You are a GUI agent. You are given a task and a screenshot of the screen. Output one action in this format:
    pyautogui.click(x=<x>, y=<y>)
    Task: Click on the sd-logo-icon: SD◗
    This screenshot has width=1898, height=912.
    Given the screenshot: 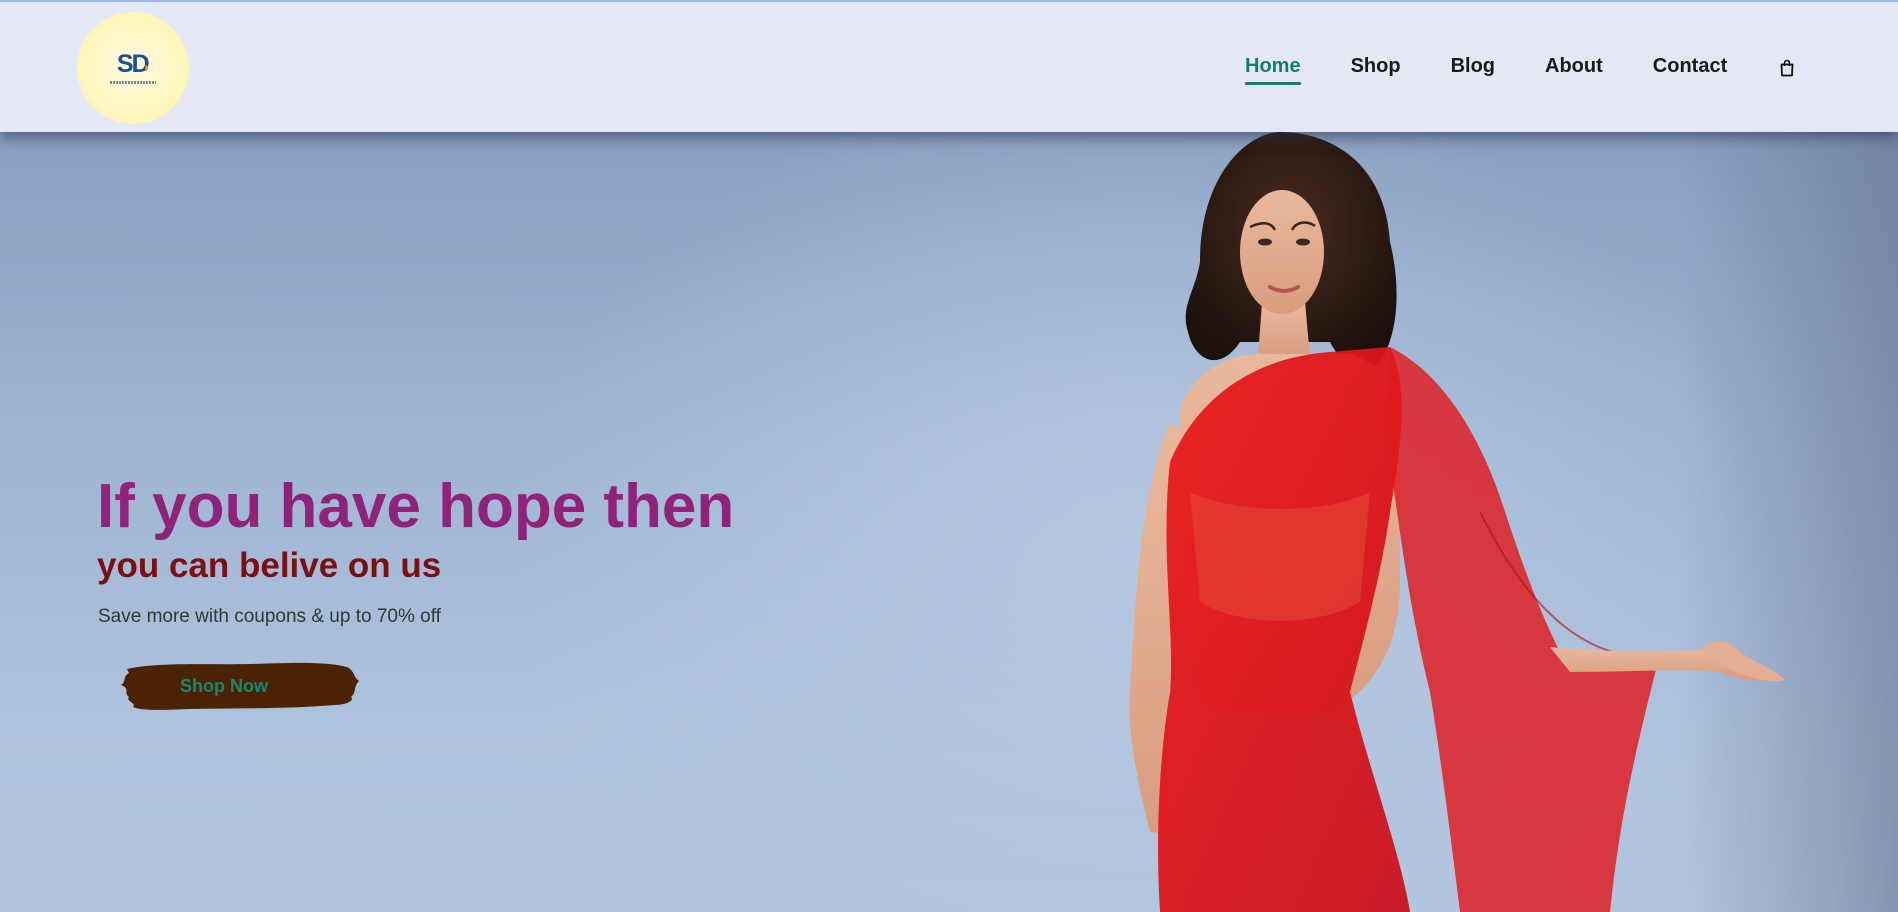 What is the action you would take?
    pyautogui.click(x=134, y=64)
    